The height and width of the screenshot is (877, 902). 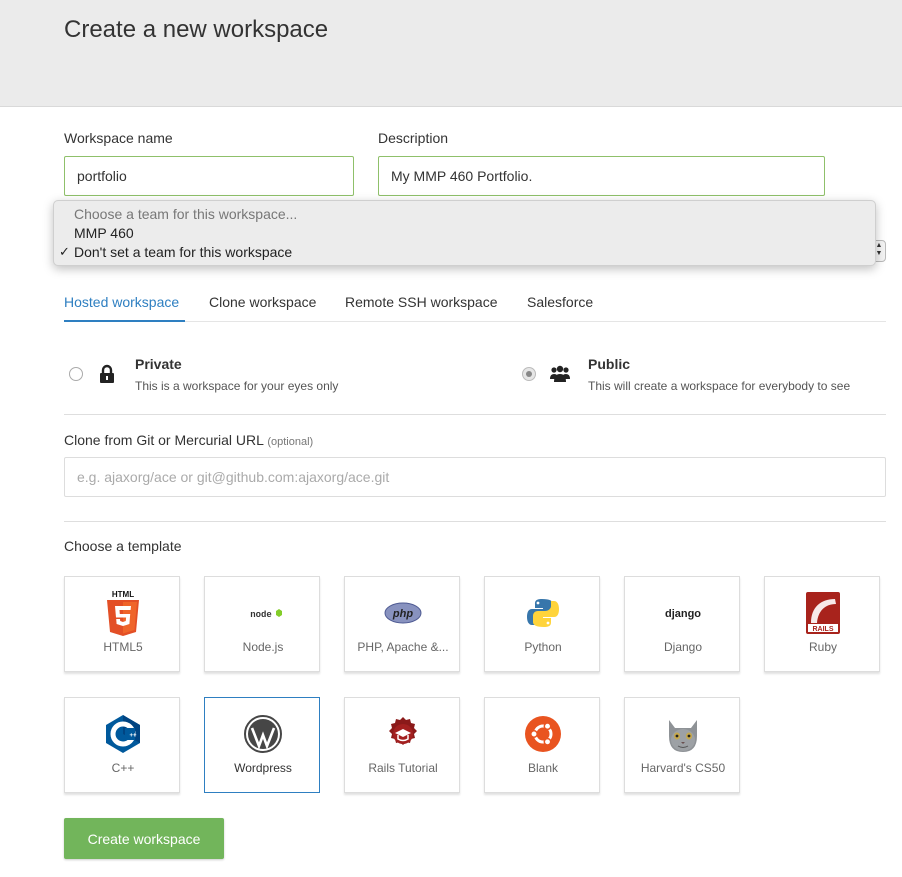 I want to click on svg-text: node, so click(x=261, y=615).